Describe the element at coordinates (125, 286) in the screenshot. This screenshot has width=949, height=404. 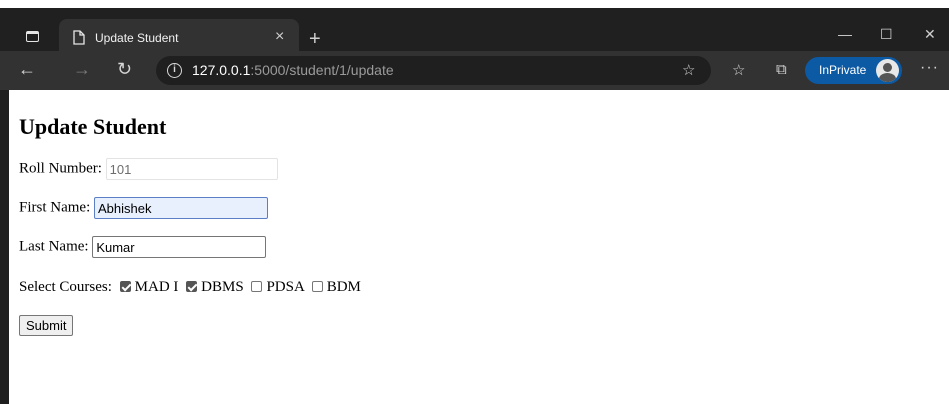
I see `course-checkbox-mad-i` at that location.